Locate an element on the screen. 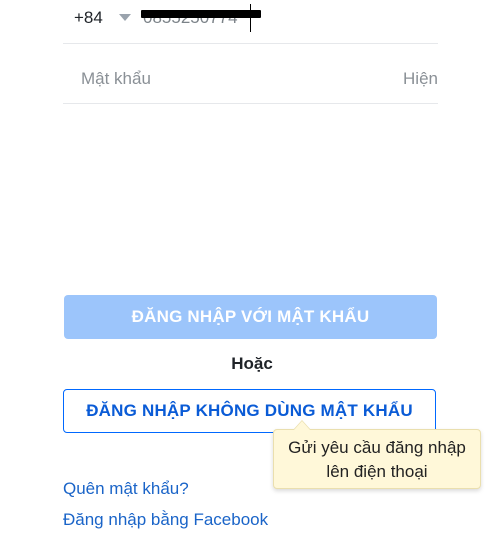  login-with-password-button: ĐĂNG NHẬP VỚI MẬT KHẨU is located at coordinates (250, 317).